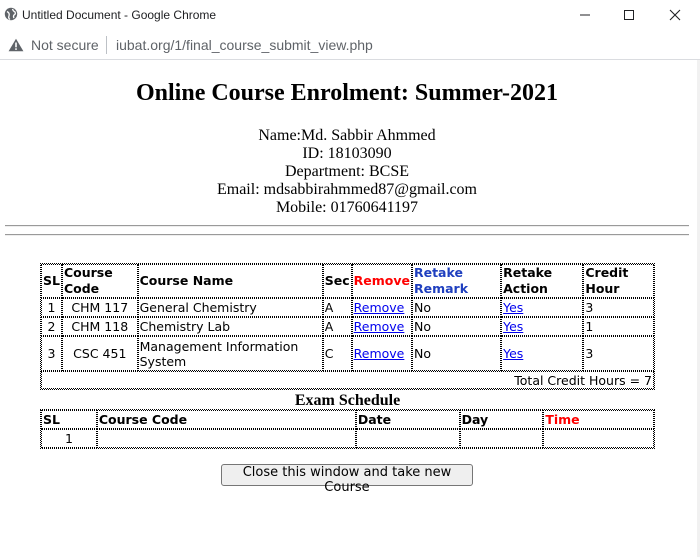  What do you see at coordinates (230, 307) in the screenshot?
I see `row-course-name: General Chemistry` at bounding box center [230, 307].